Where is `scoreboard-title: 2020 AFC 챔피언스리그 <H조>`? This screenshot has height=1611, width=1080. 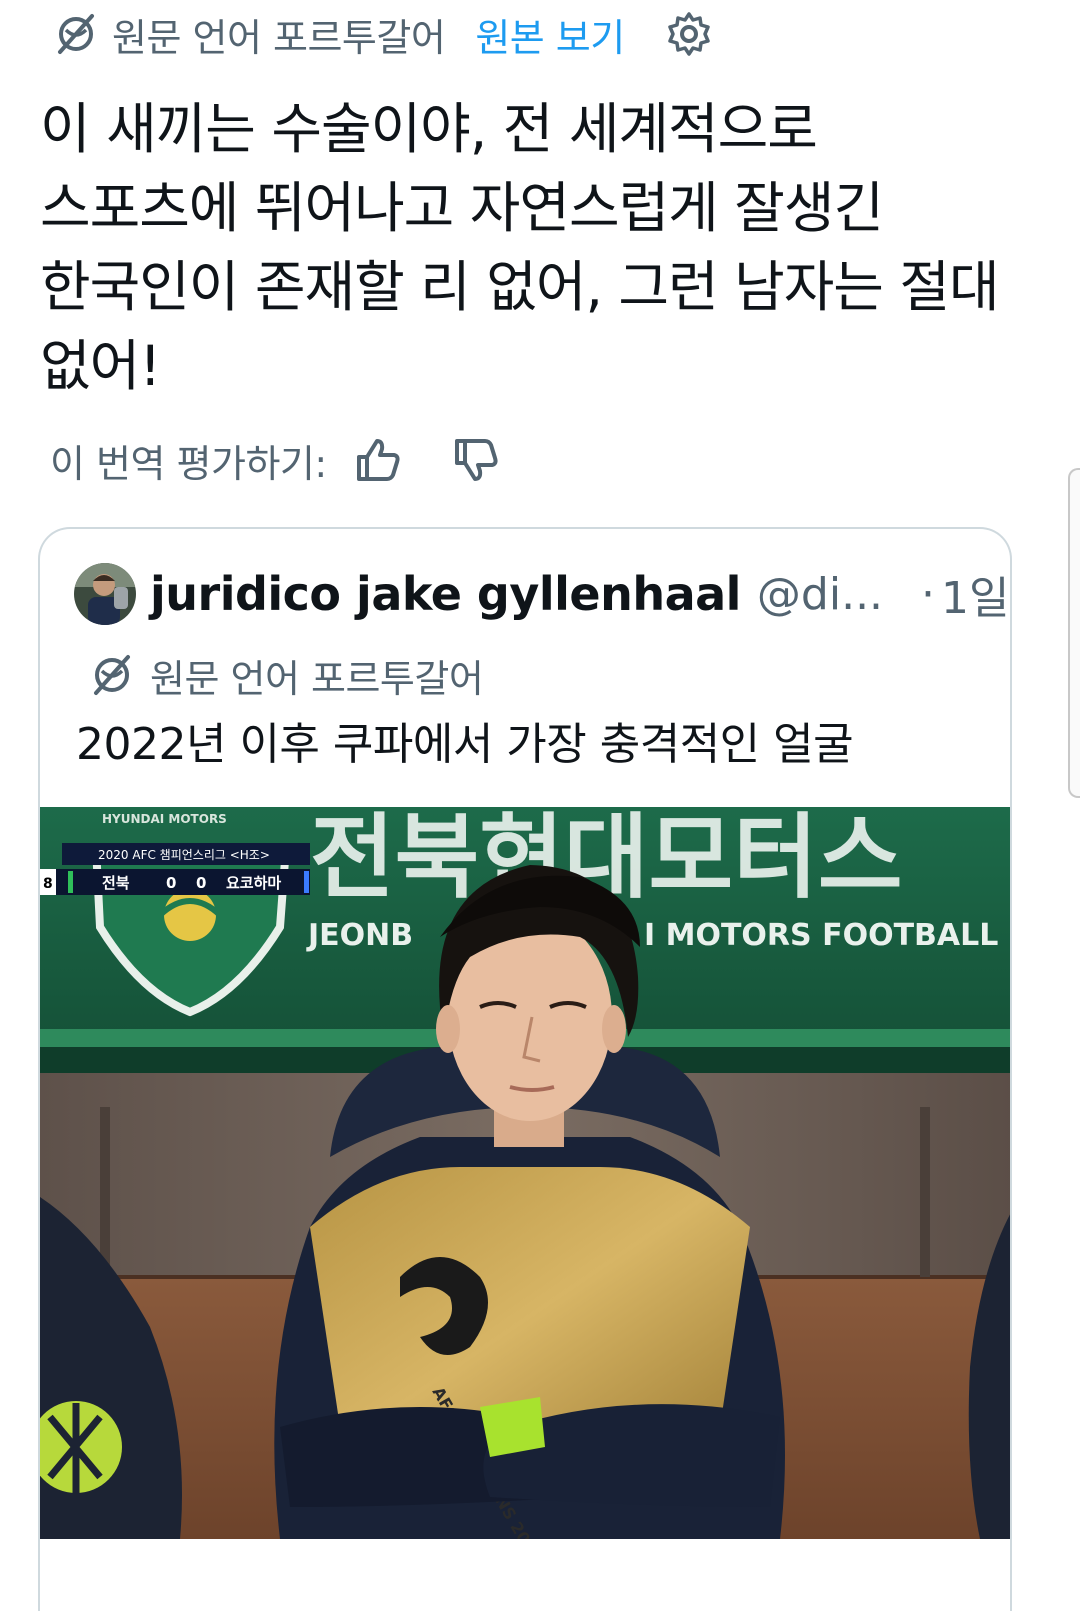
scoreboard-title: 2020 AFC 챔피언스리그 <H조> is located at coordinates (184, 854).